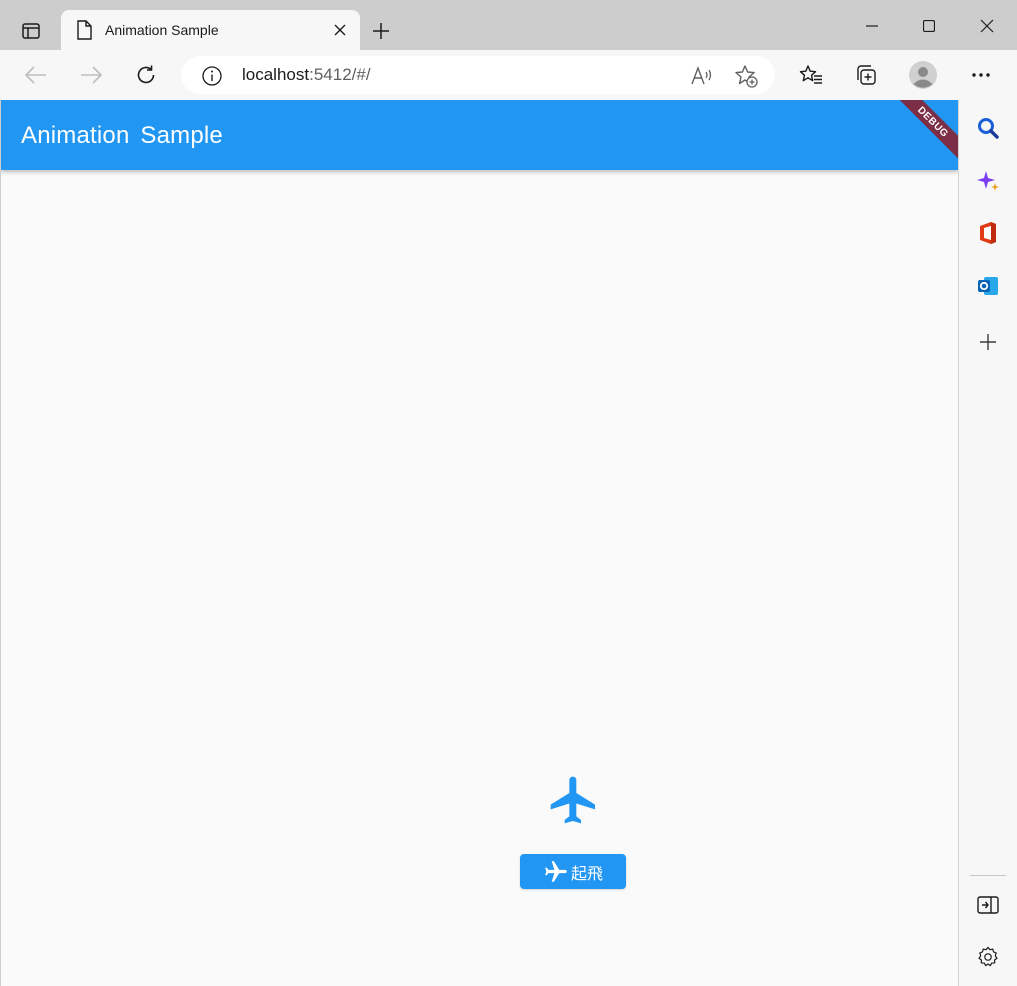  I want to click on address-bar: localhost:5412/#/, so click(478, 75).